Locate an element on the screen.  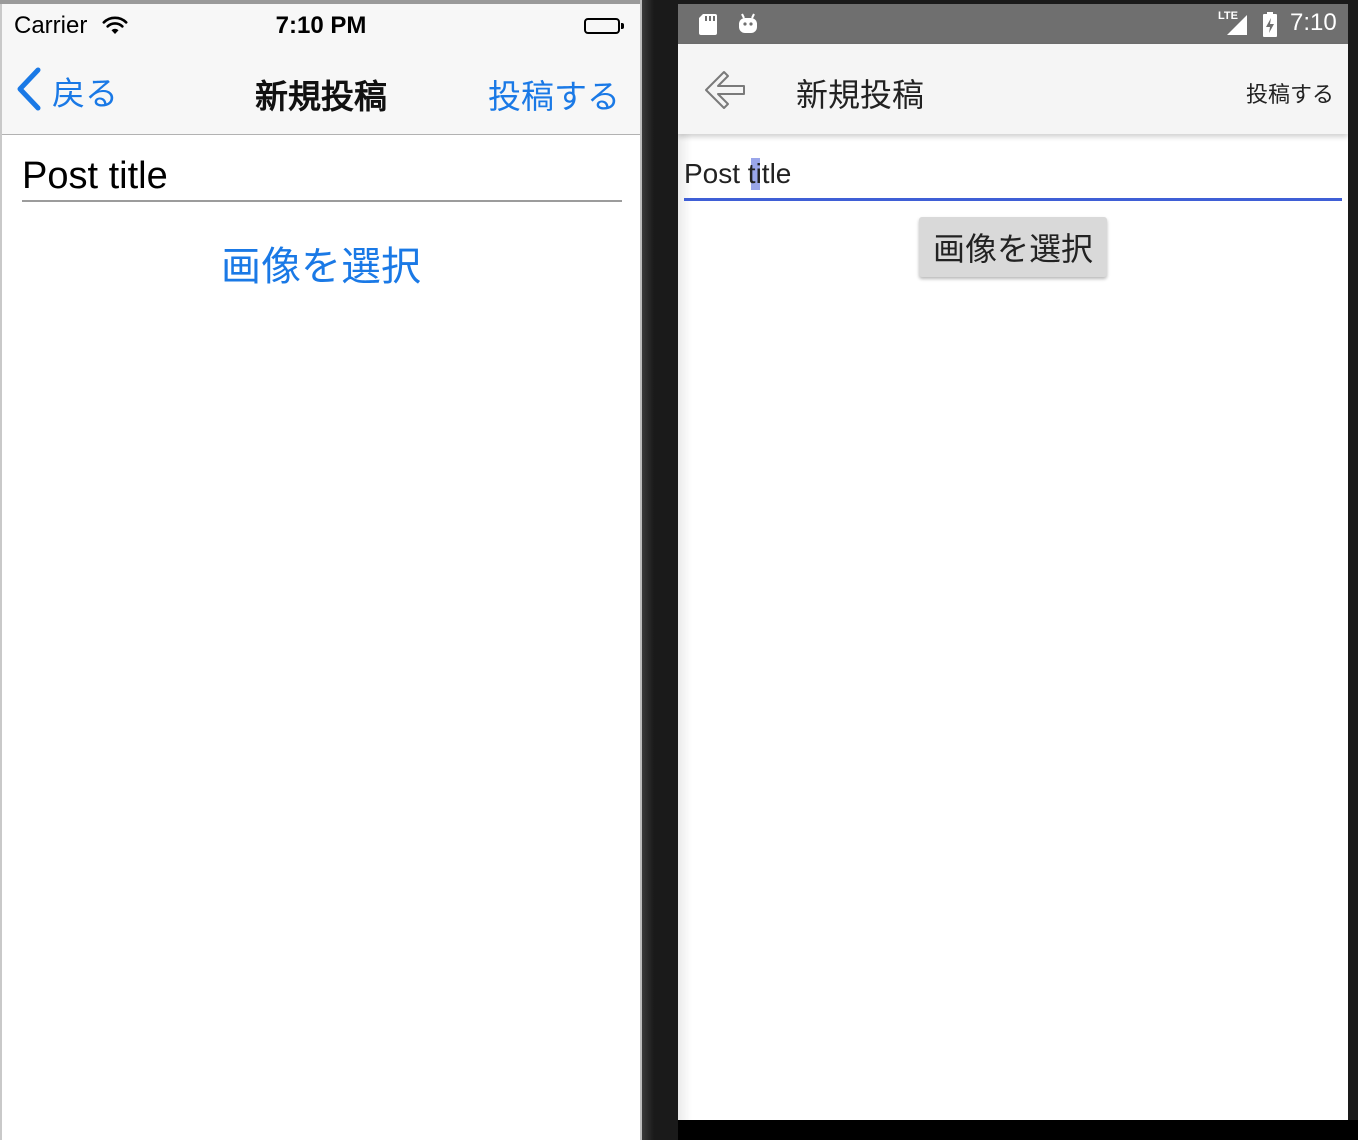
android-post-title-input is located at coordinates (1013, 174).